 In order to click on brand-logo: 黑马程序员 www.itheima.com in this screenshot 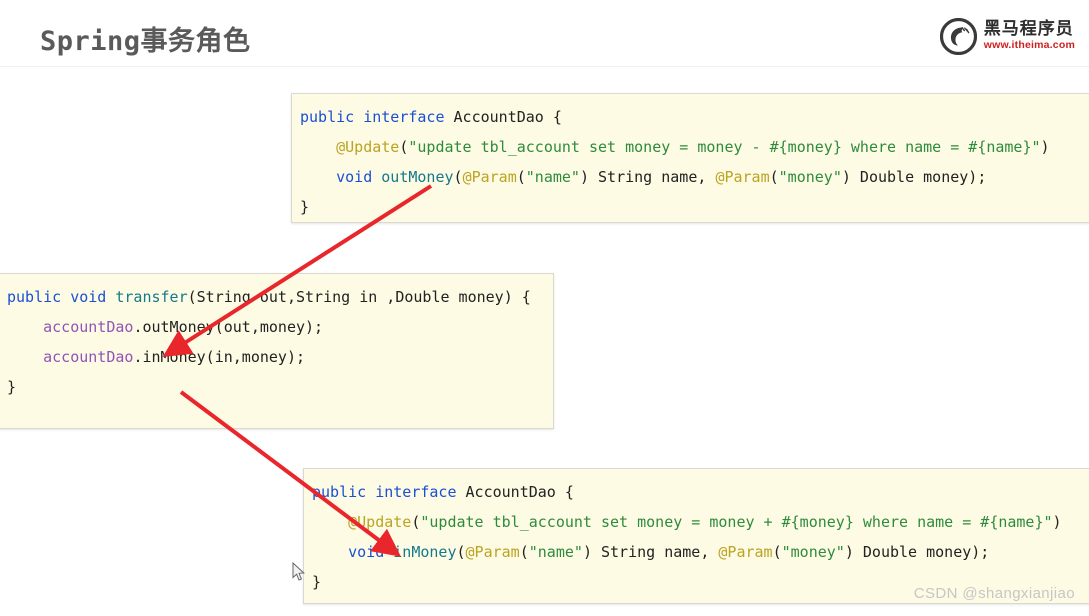, I will do `click(1007, 36)`.